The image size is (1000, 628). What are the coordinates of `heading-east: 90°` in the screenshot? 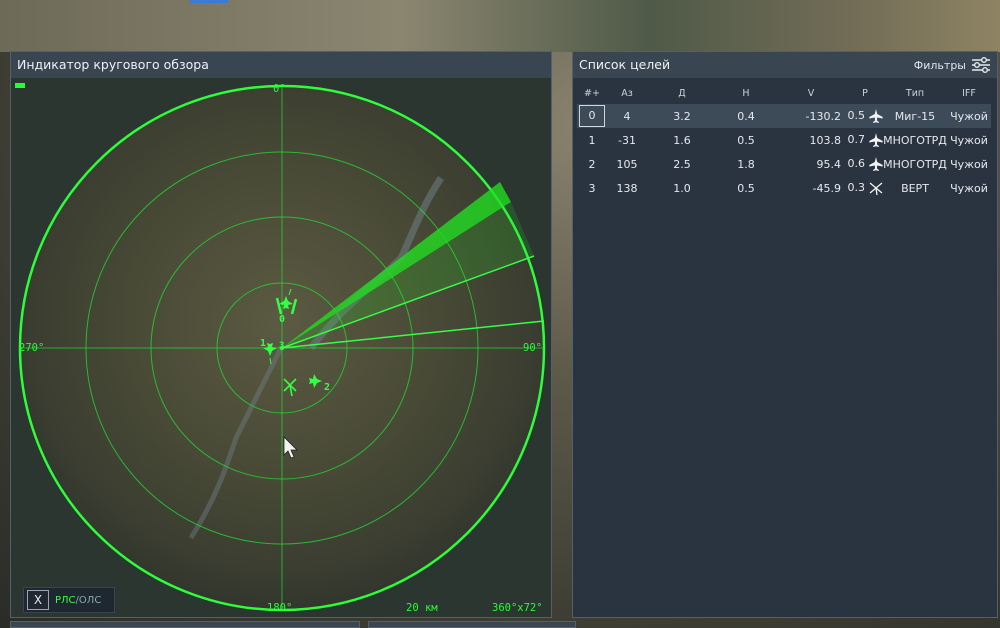 It's located at (532, 348).